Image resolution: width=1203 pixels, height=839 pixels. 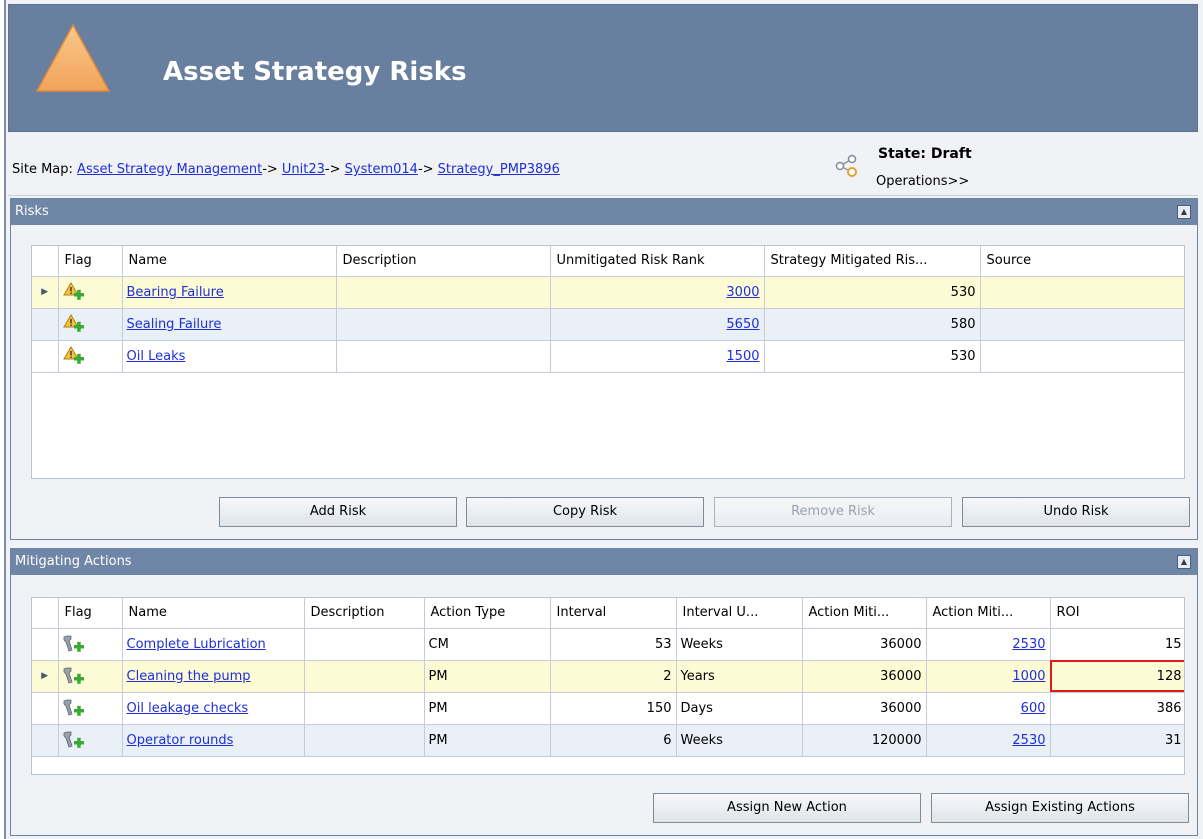 I want to click on interval-cell: 2, so click(x=613, y=676).